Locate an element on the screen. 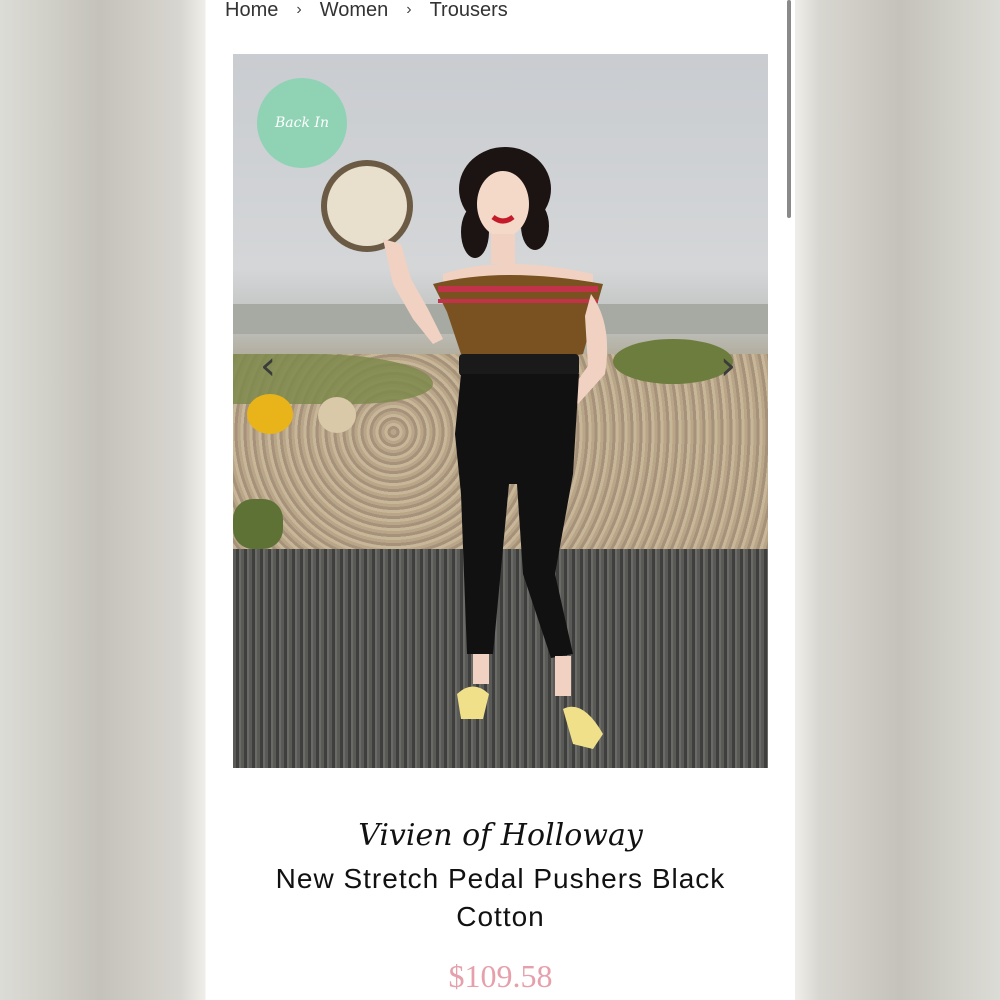  product-price: $109.58 is located at coordinates (500, 976).